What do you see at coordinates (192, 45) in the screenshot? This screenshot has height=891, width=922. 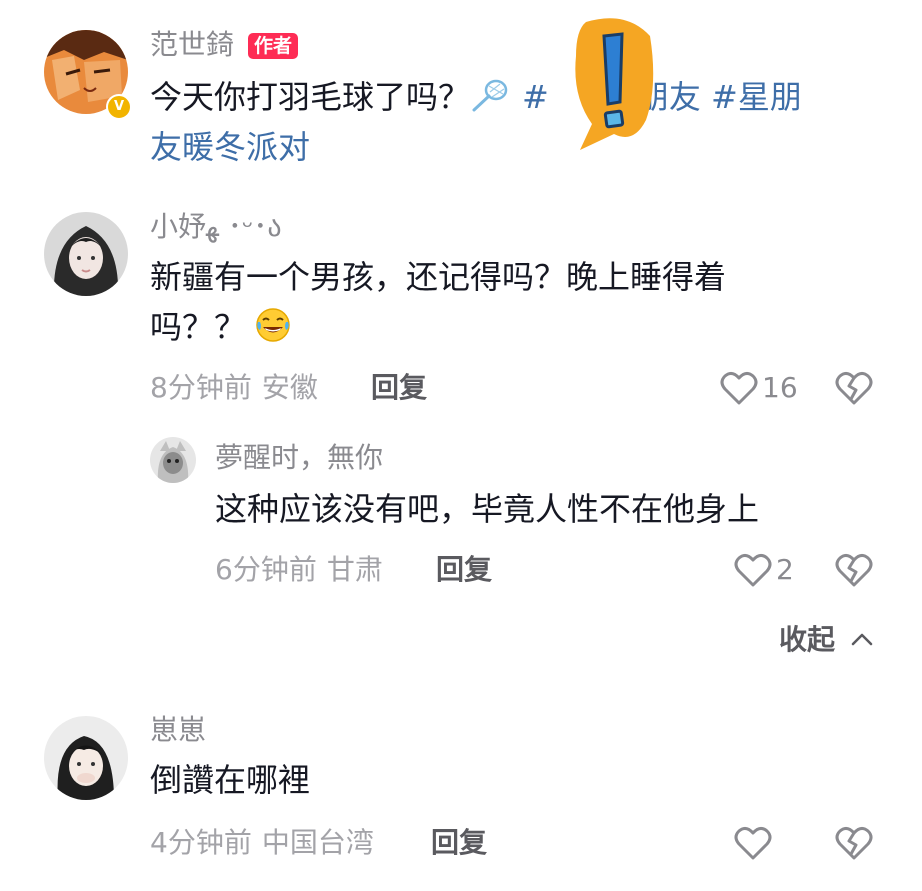 I see `author-username: 范世錡` at bounding box center [192, 45].